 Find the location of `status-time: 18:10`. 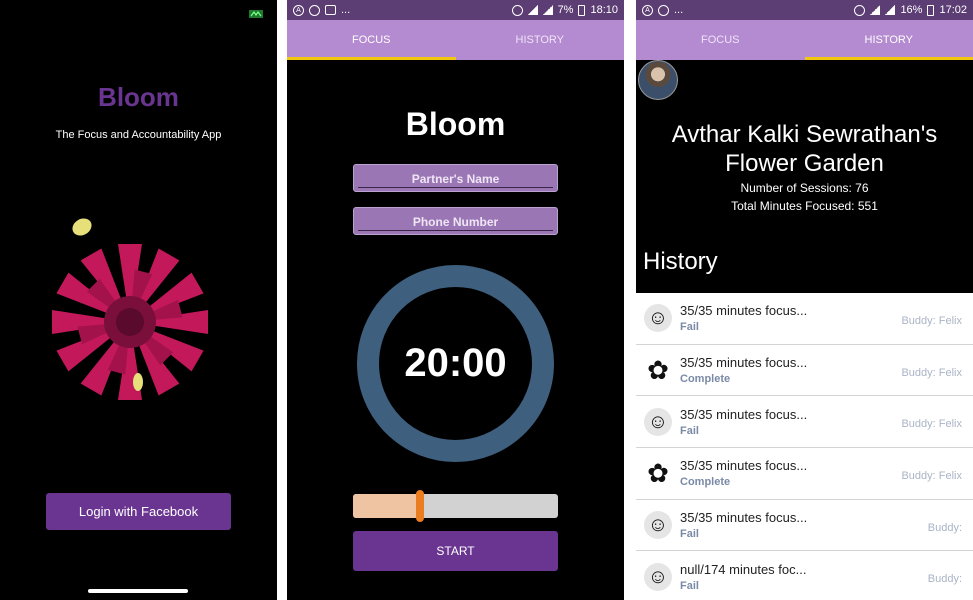

status-time: 18:10 is located at coordinates (604, 10).